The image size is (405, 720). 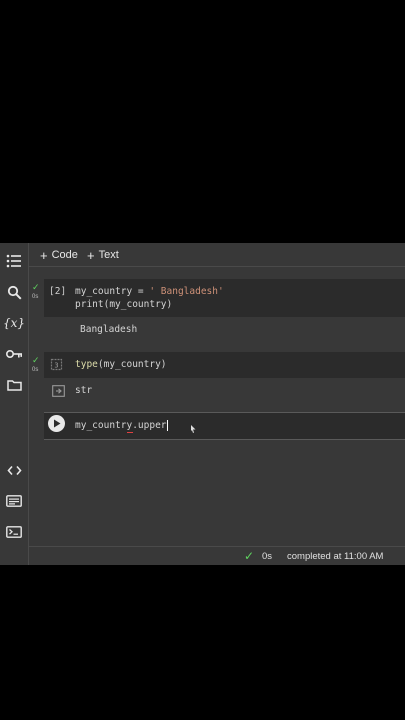 What do you see at coordinates (224, 365) in the screenshot?
I see `code-cell-2: 3 type(my_country)` at bounding box center [224, 365].